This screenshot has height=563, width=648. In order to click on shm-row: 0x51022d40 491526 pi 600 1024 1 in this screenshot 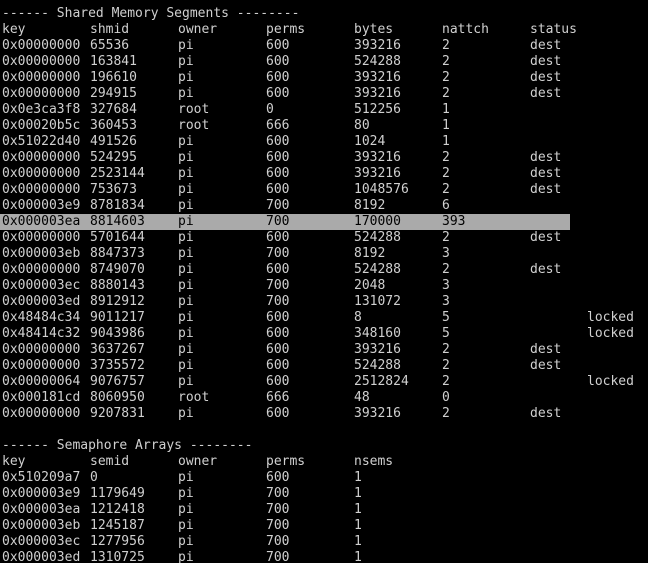, I will do `click(324, 142)`.